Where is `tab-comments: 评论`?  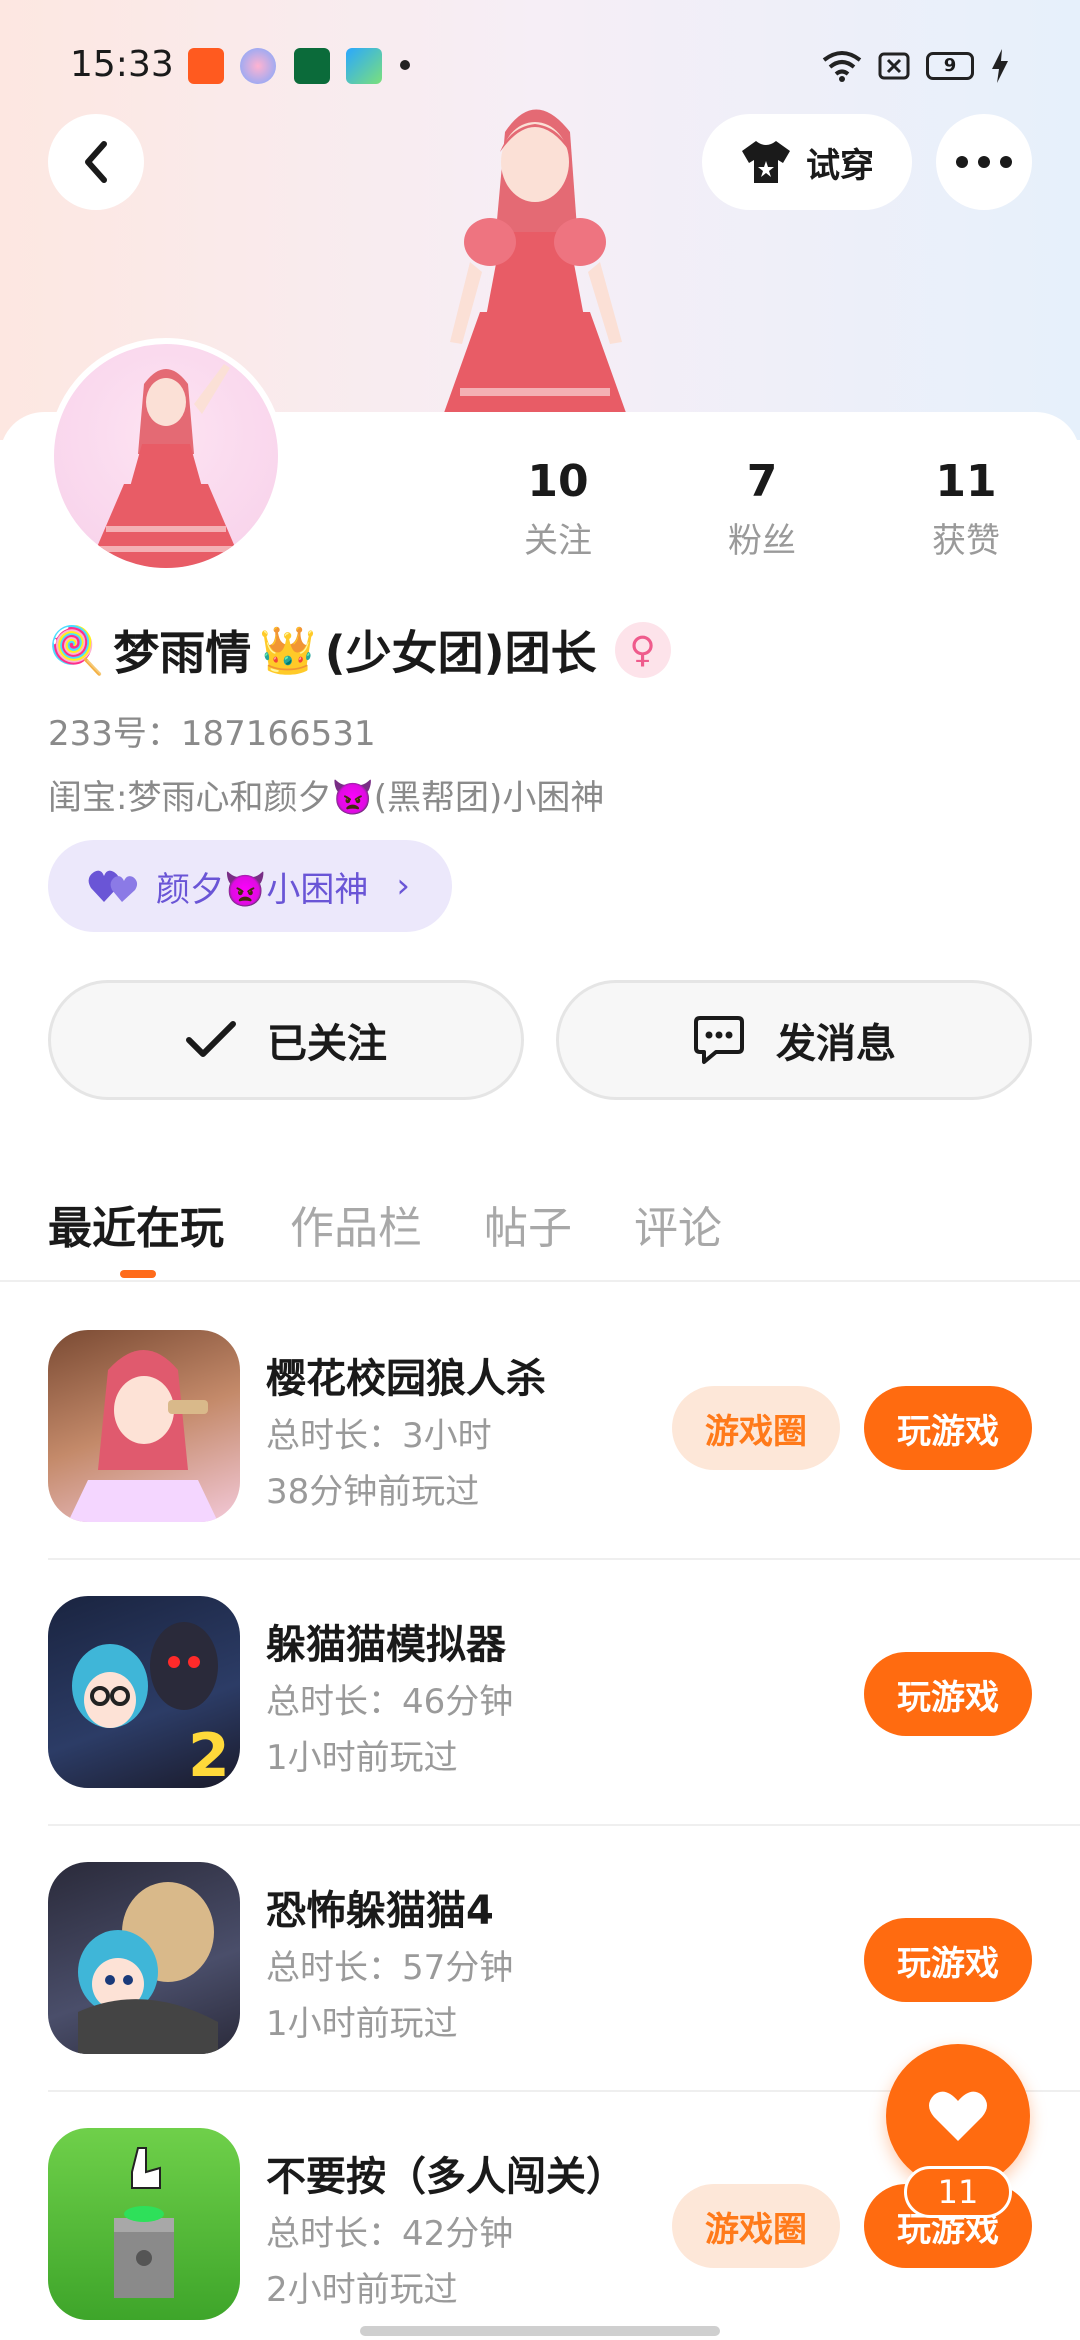
tab-comments: 评论 is located at coordinates (678, 1224).